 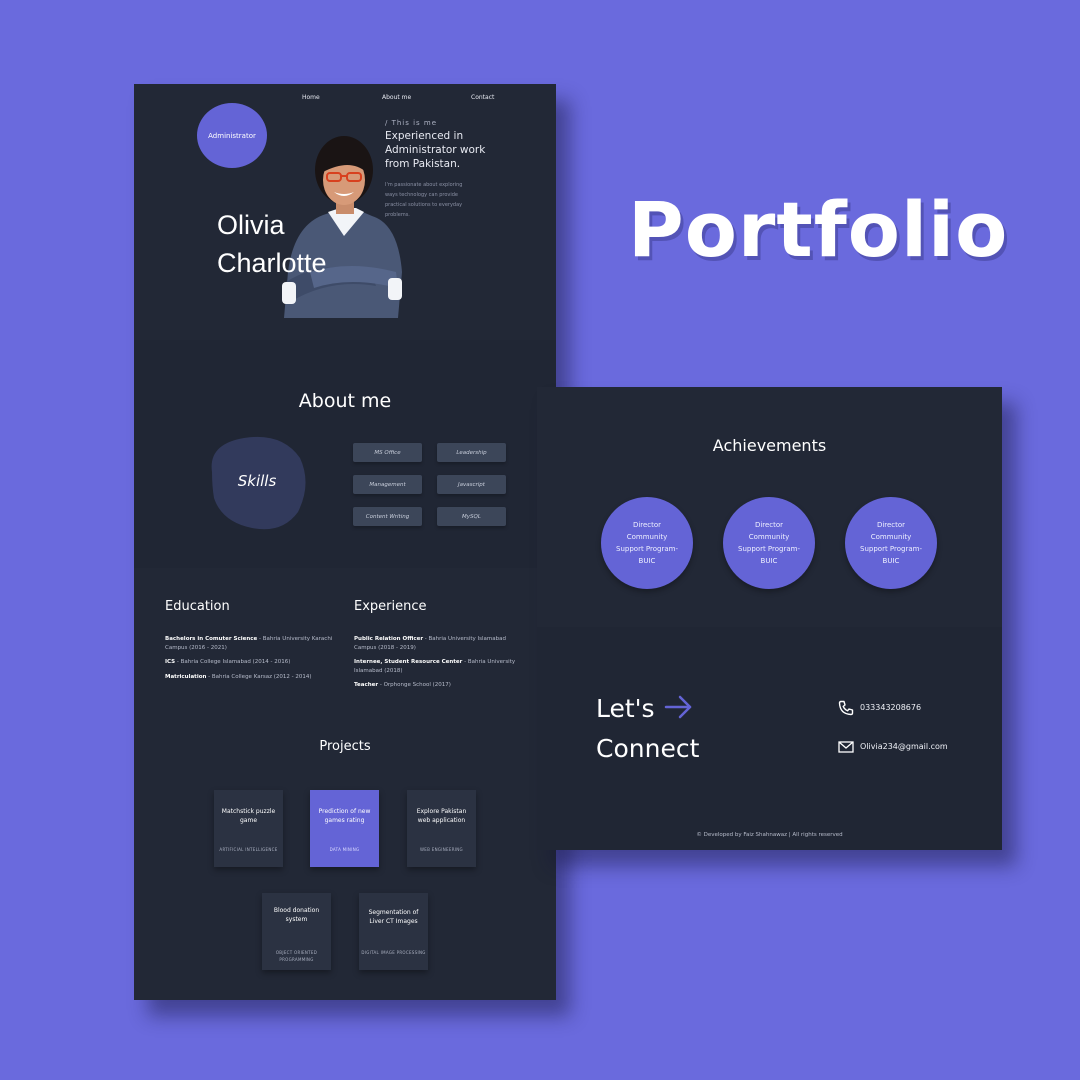 I want to click on project-name: Explore Pakistan web application, so click(x=441, y=816).